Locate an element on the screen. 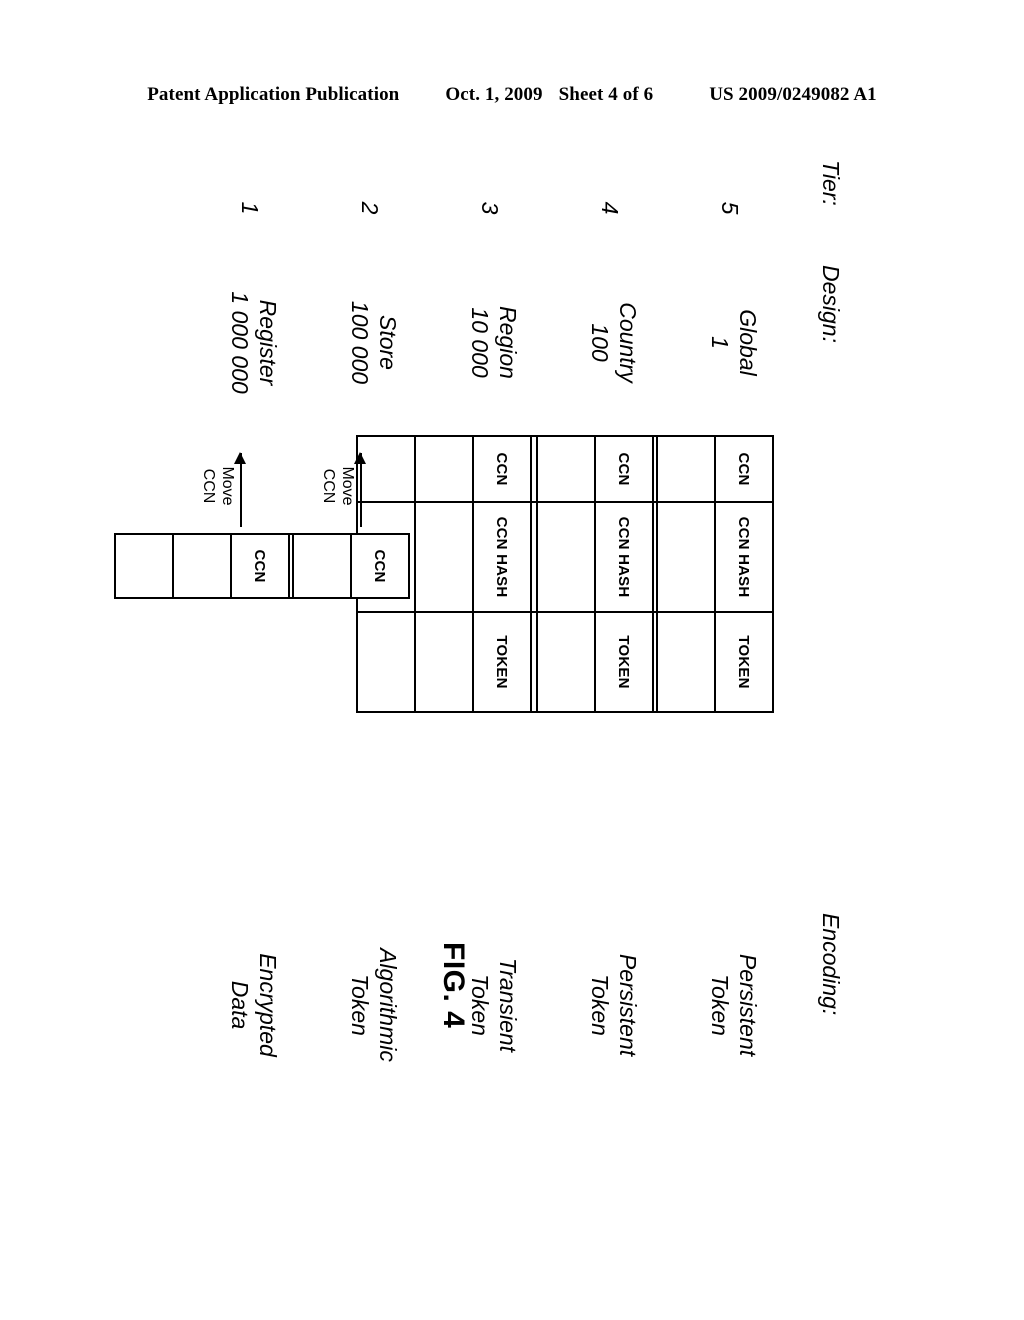 Image resolution: width=1024 pixels, height=1320 pixels. tier1-cell-ccn-r1 is located at coordinates (202, 566).